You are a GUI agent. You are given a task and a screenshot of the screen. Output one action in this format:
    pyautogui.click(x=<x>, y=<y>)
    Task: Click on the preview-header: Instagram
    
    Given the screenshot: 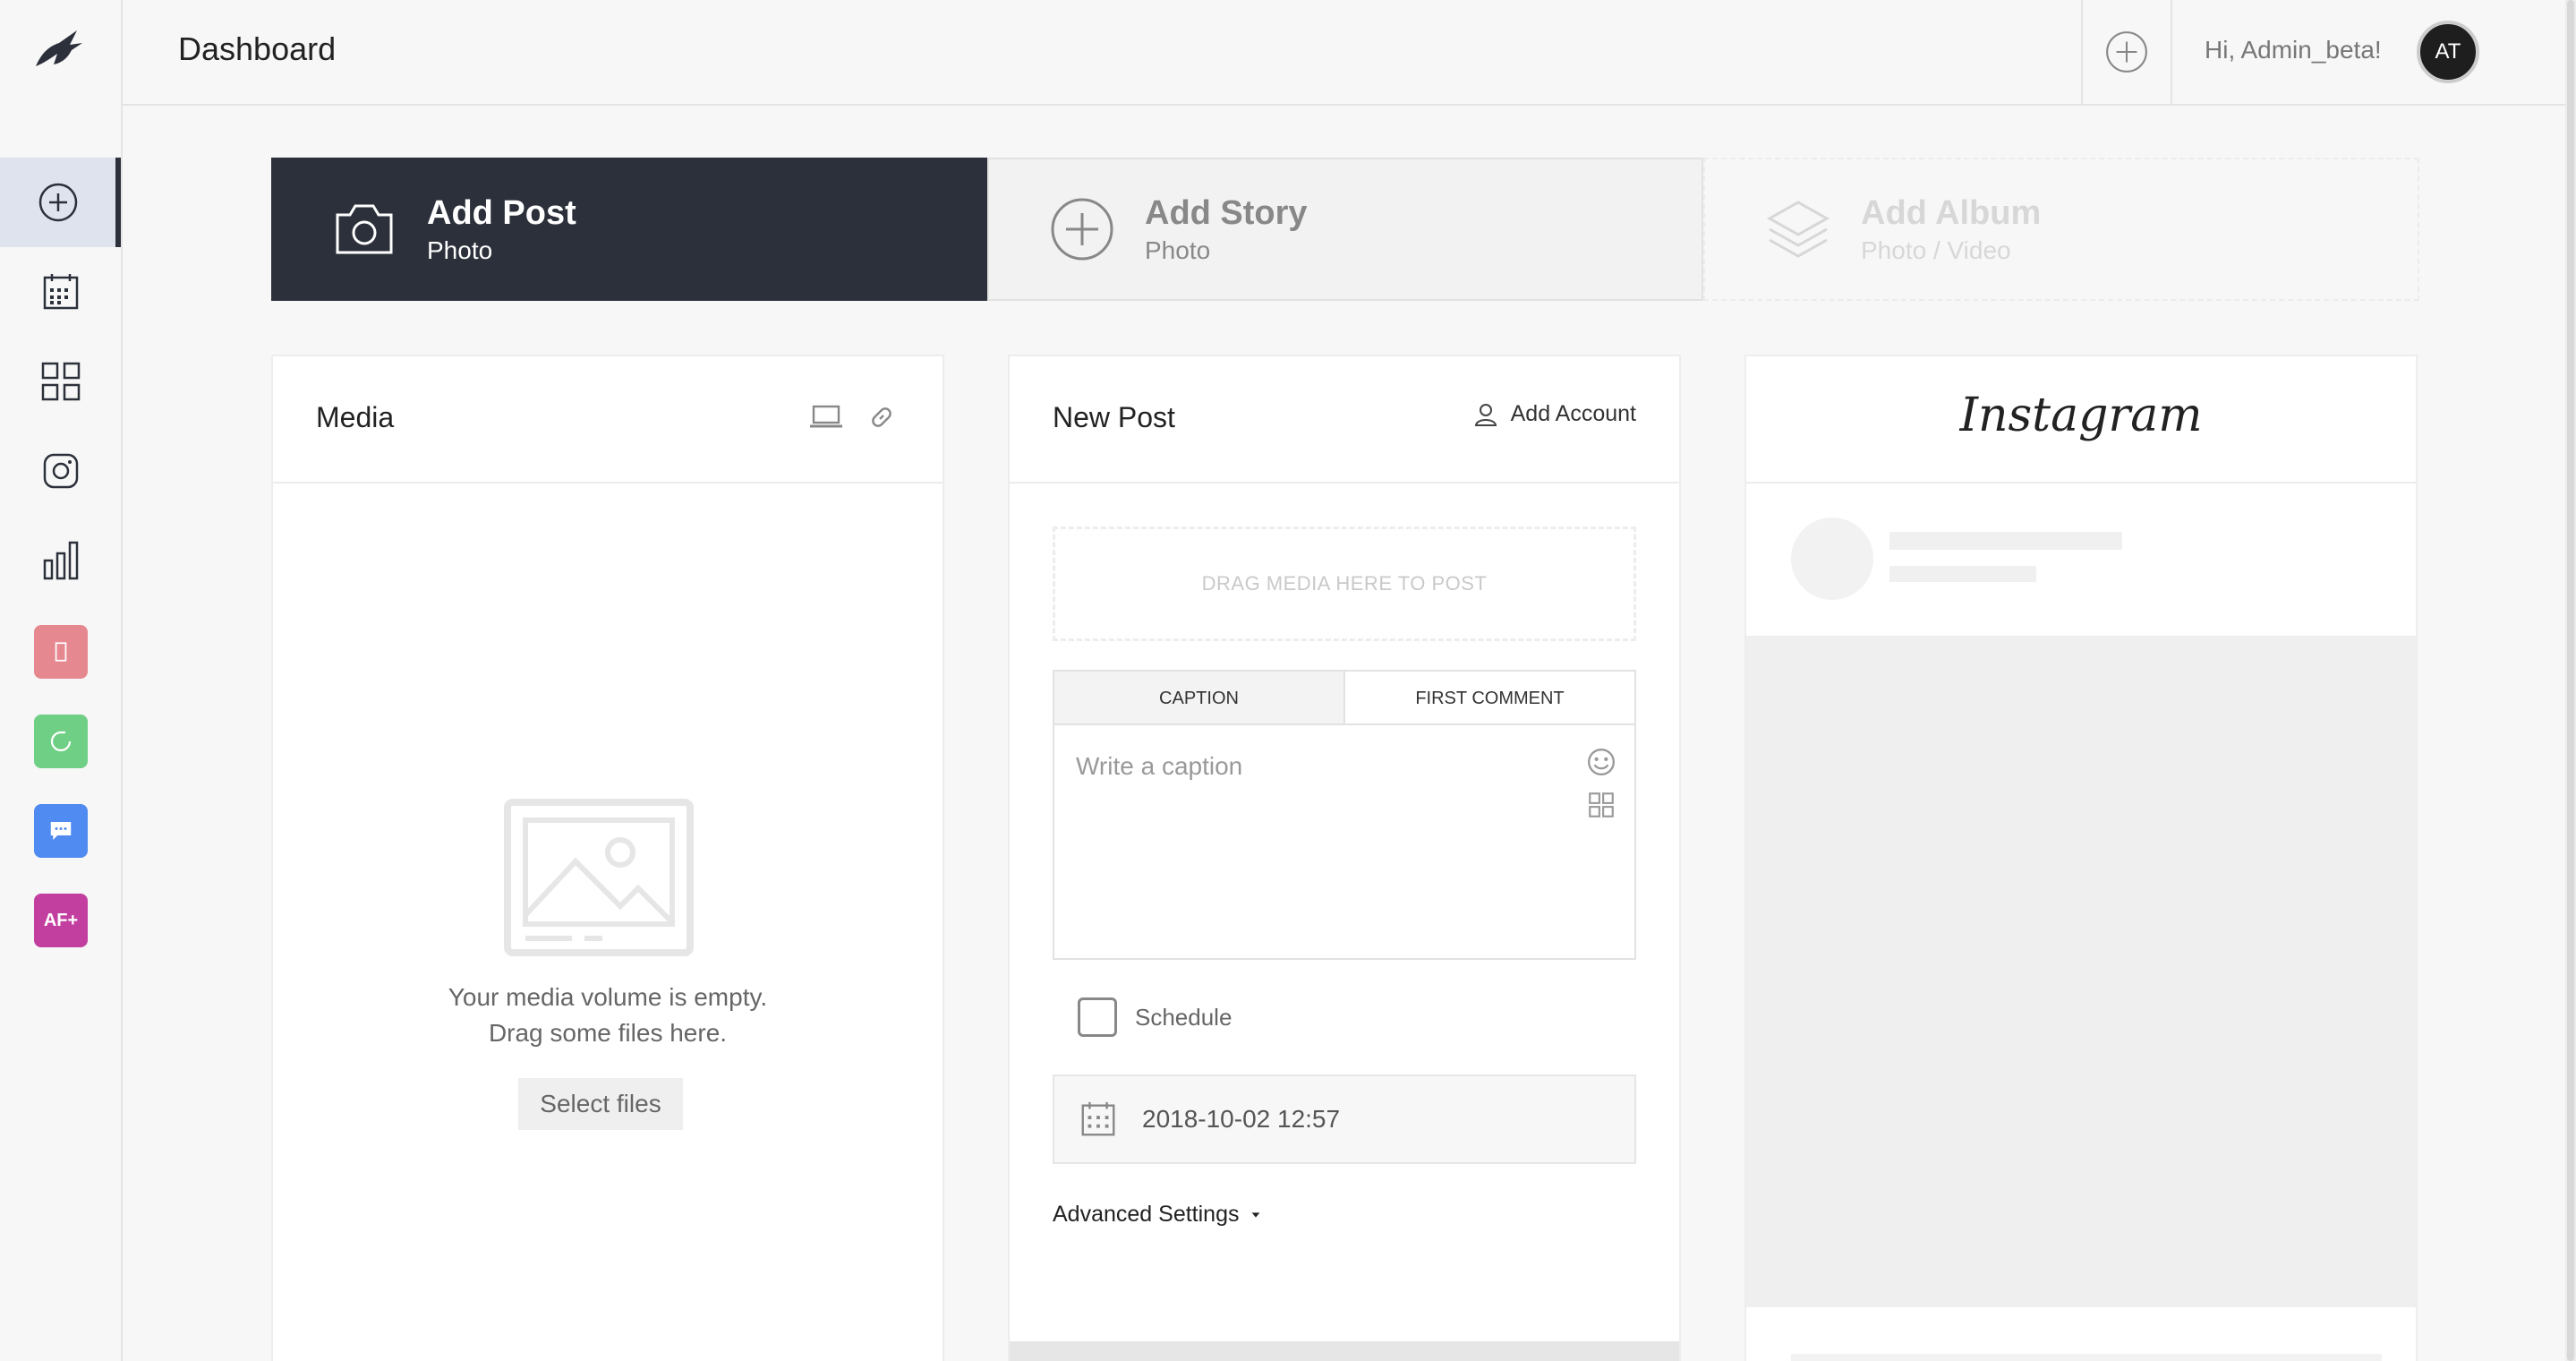 What is the action you would take?
    pyautogui.click(x=2081, y=420)
    